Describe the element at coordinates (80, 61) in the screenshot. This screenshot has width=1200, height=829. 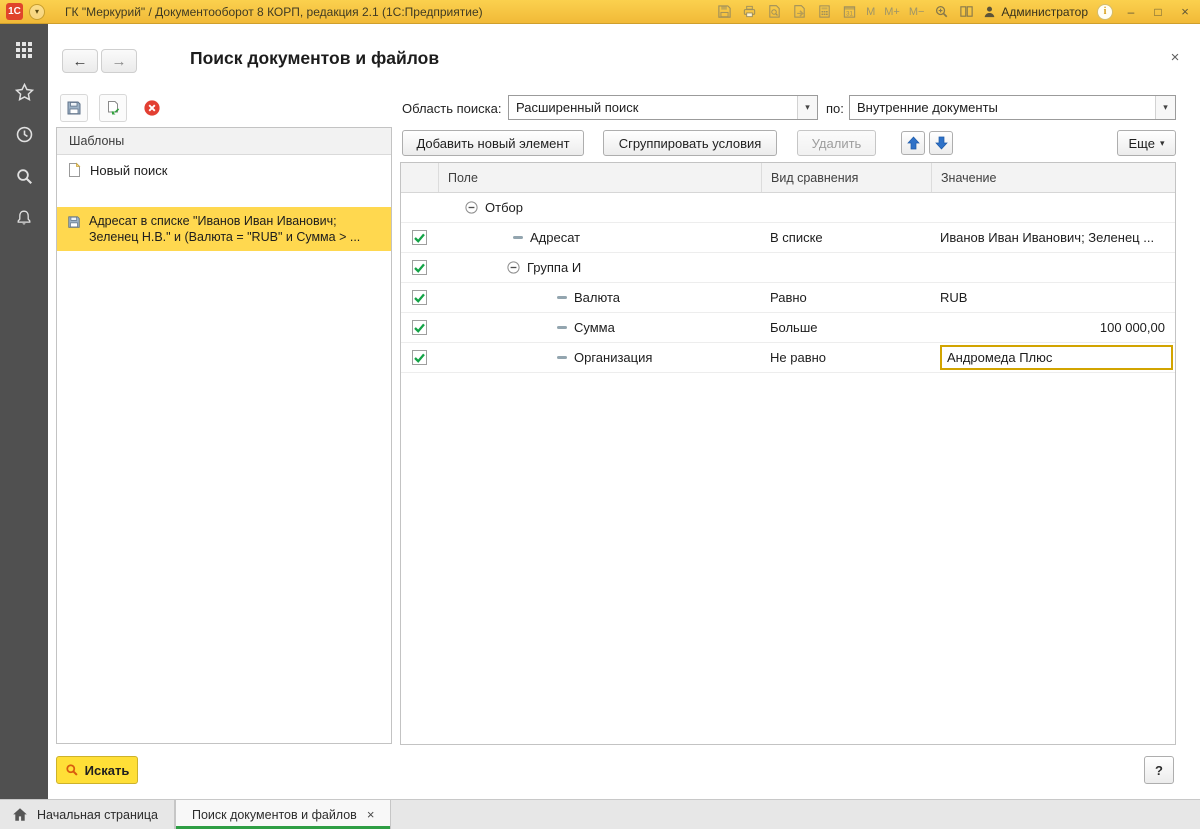
I see `back-button: ←` at that location.